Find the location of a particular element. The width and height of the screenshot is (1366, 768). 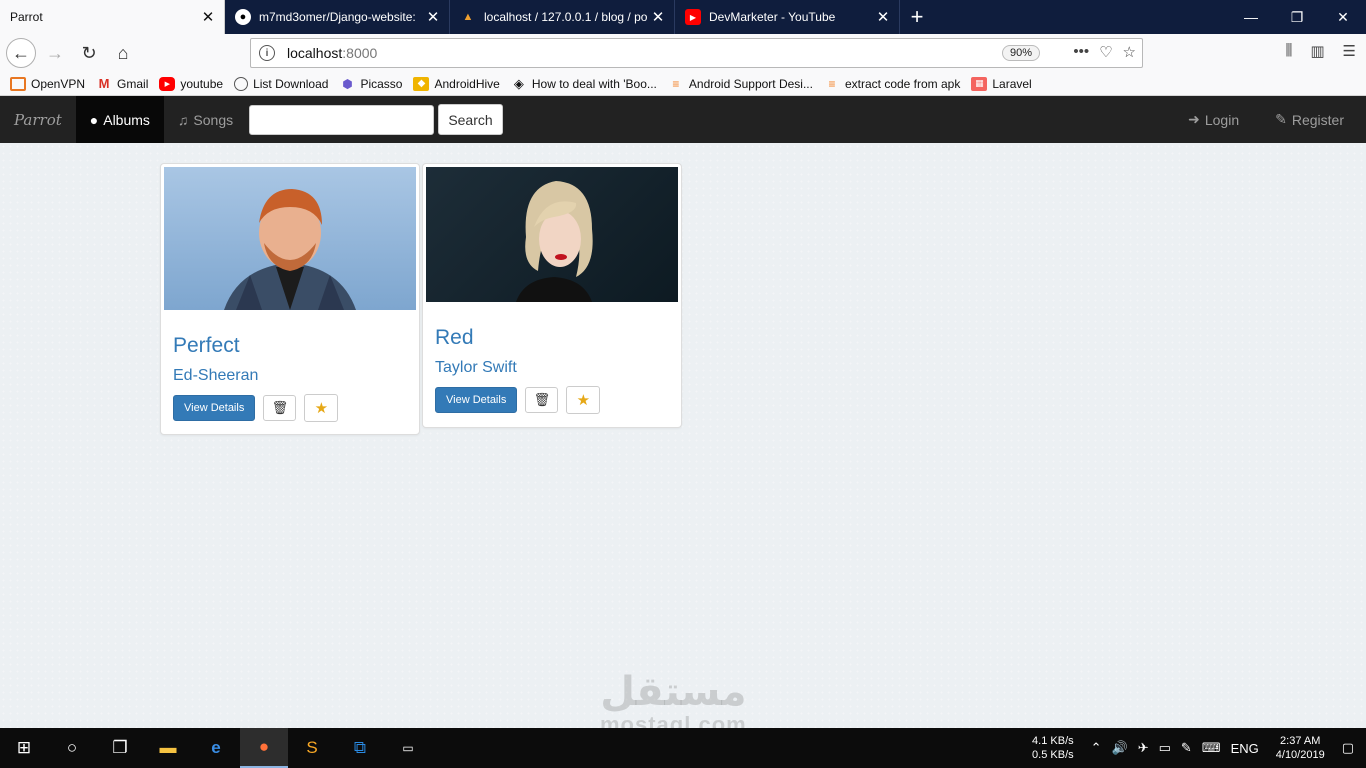

nav-register: ✎ Register is located at coordinates (1313, 119).